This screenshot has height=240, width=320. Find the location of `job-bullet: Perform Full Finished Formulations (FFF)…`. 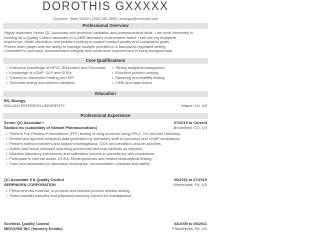

job-bullet: Perform Full Finished Formulations (FFF)… is located at coordinates (106, 134).